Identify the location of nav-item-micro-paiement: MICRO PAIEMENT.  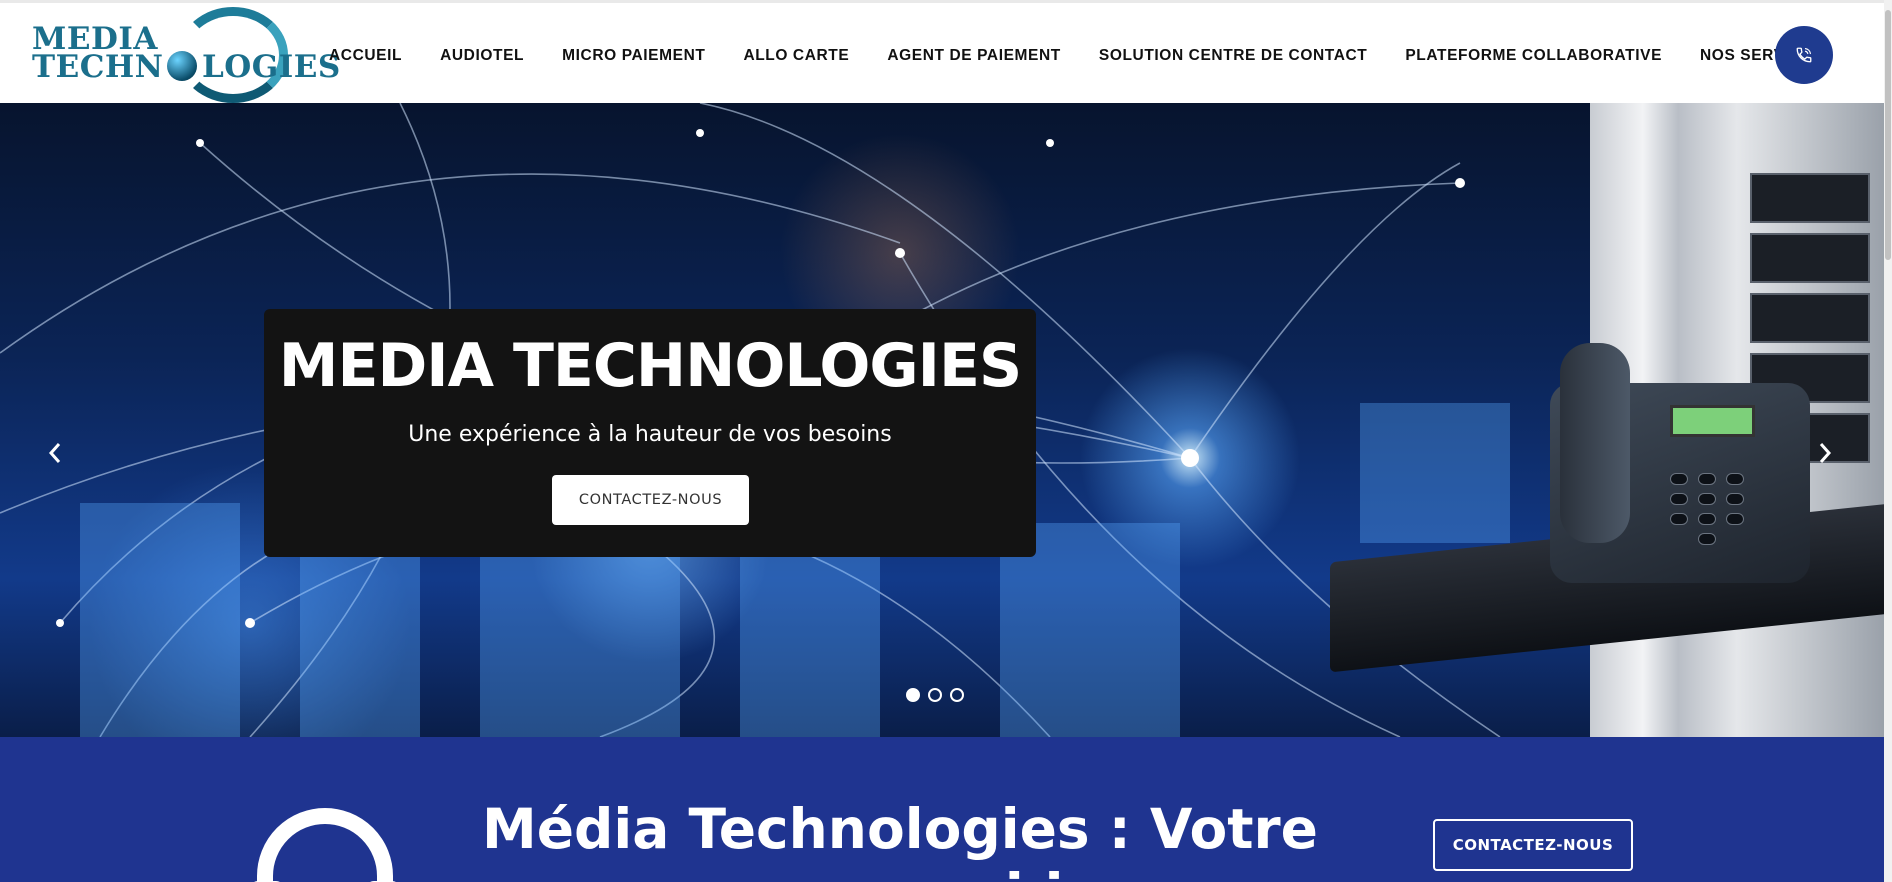
(633, 56).